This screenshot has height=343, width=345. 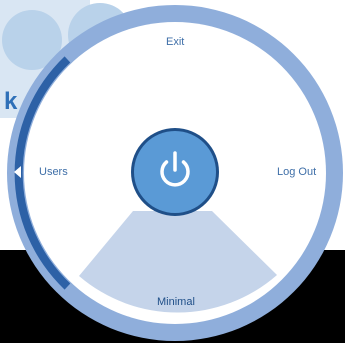 I want to click on menu-item-log-out: Log Out, so click(x=296, y=172).